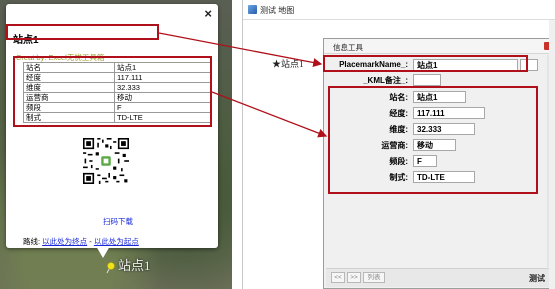 The height and width of the screenshot is (289, 555). What do you see at coordinates (399, 10) in the screenshot?
I see `app-titlebar: 测试 地图` at bounding box center [399, 10].